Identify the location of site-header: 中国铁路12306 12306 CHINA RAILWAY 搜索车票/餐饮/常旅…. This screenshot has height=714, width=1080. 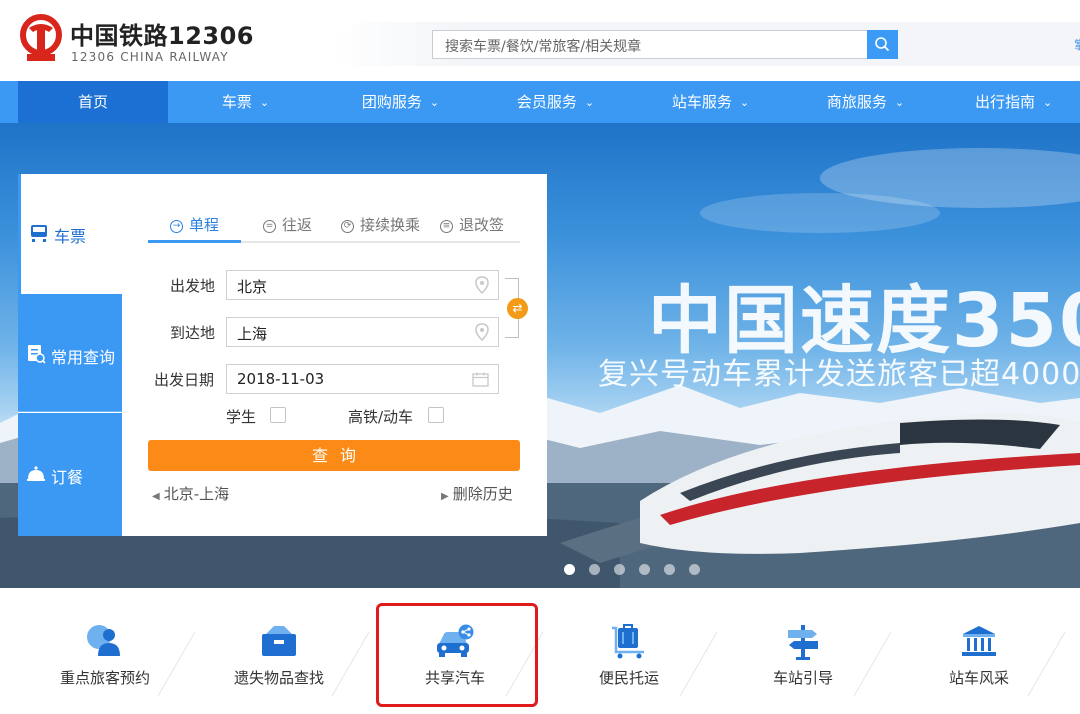
(540, 40).